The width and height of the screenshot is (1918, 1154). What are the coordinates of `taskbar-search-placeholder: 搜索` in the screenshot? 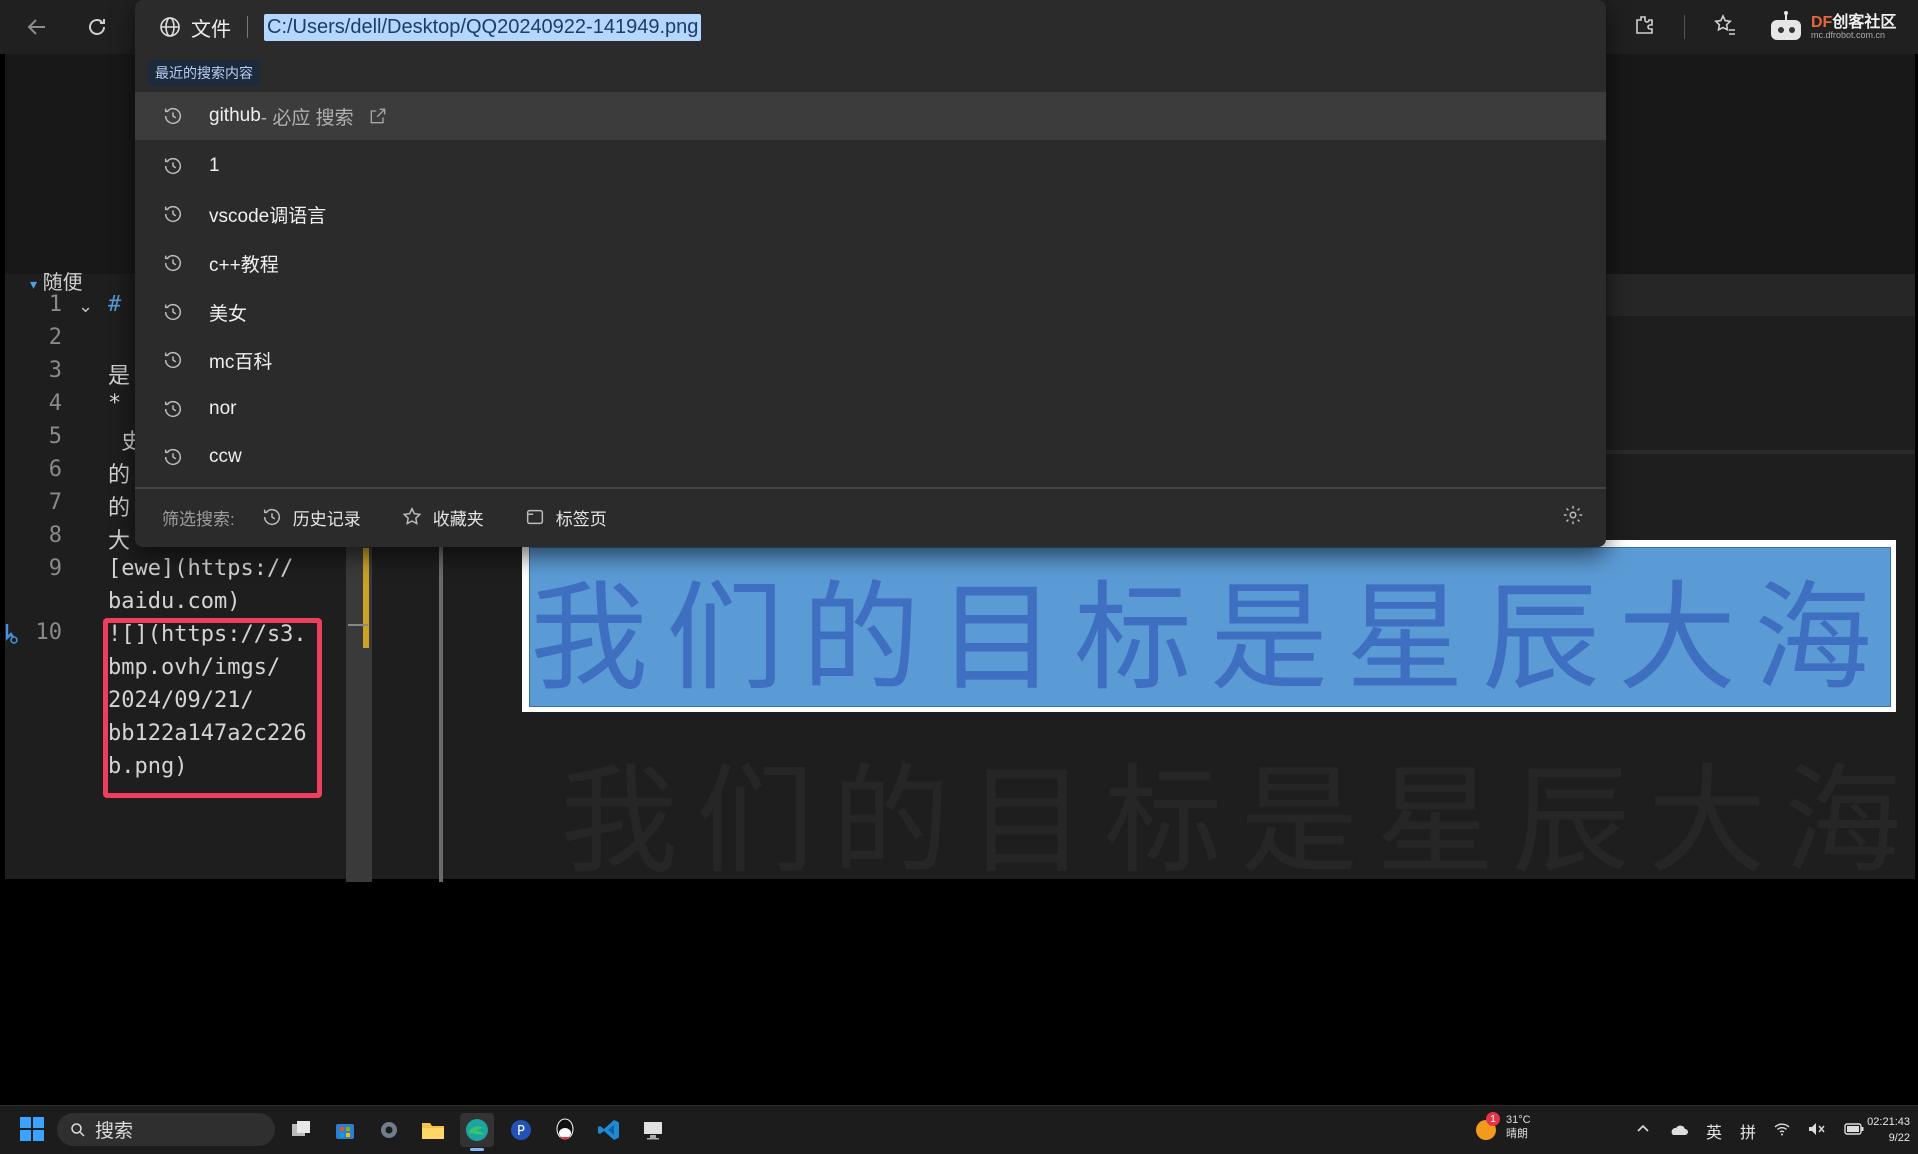 It's located at (114, 1131).